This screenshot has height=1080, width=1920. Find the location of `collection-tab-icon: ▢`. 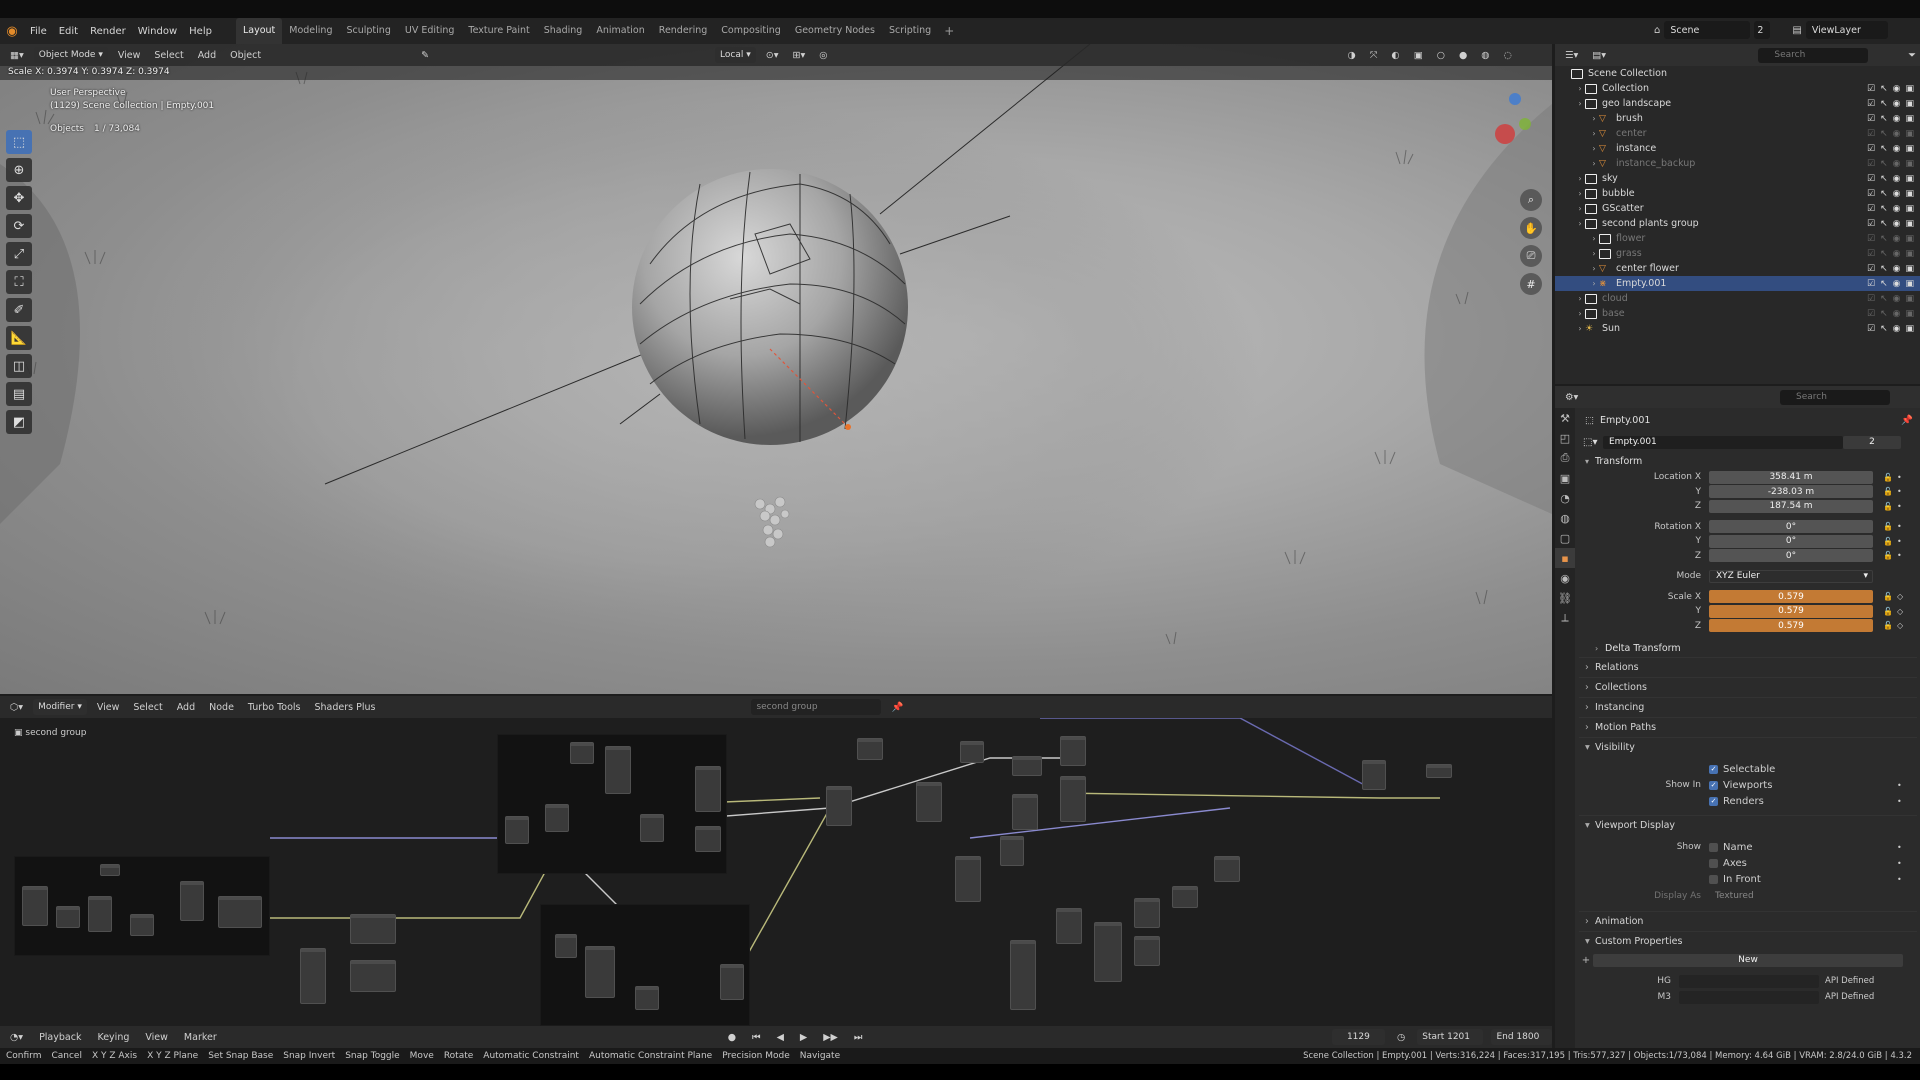

collection-tab-icon: ▢ is located at coordinates (1565, 538).